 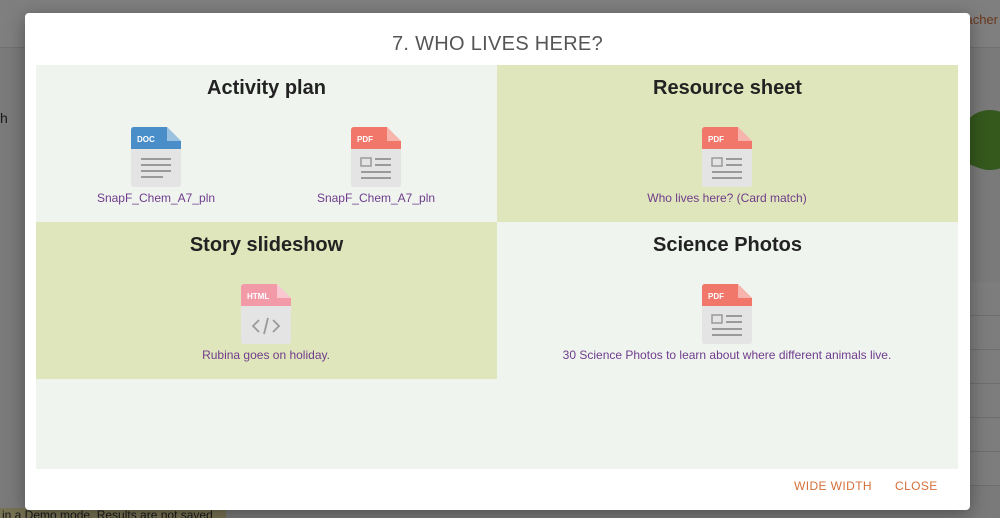 I want to click on section-title: Story slideshow, so click(x=266, y=245).